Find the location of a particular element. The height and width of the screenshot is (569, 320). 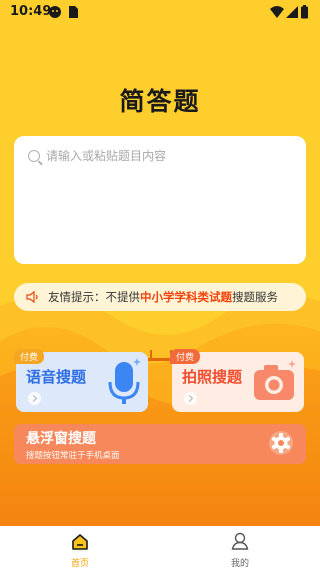

signal-icon is located at coordinates (292, 12).